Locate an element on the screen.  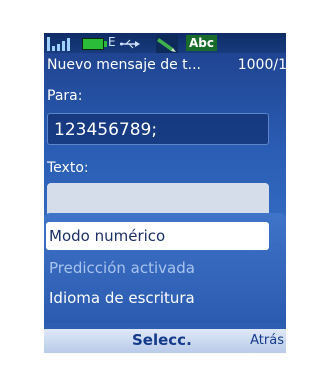
usb-icon is located at coordinates (130, 44).